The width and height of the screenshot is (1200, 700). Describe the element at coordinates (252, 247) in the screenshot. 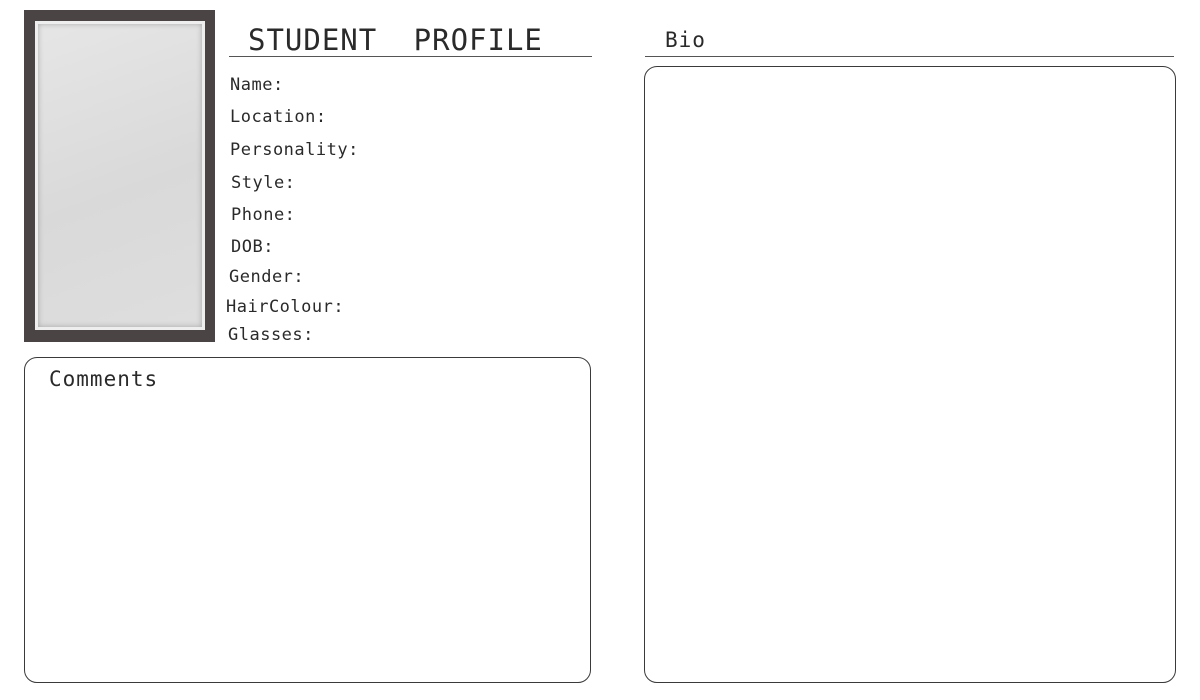

I see `field-dob-label: DOB:` at that location.